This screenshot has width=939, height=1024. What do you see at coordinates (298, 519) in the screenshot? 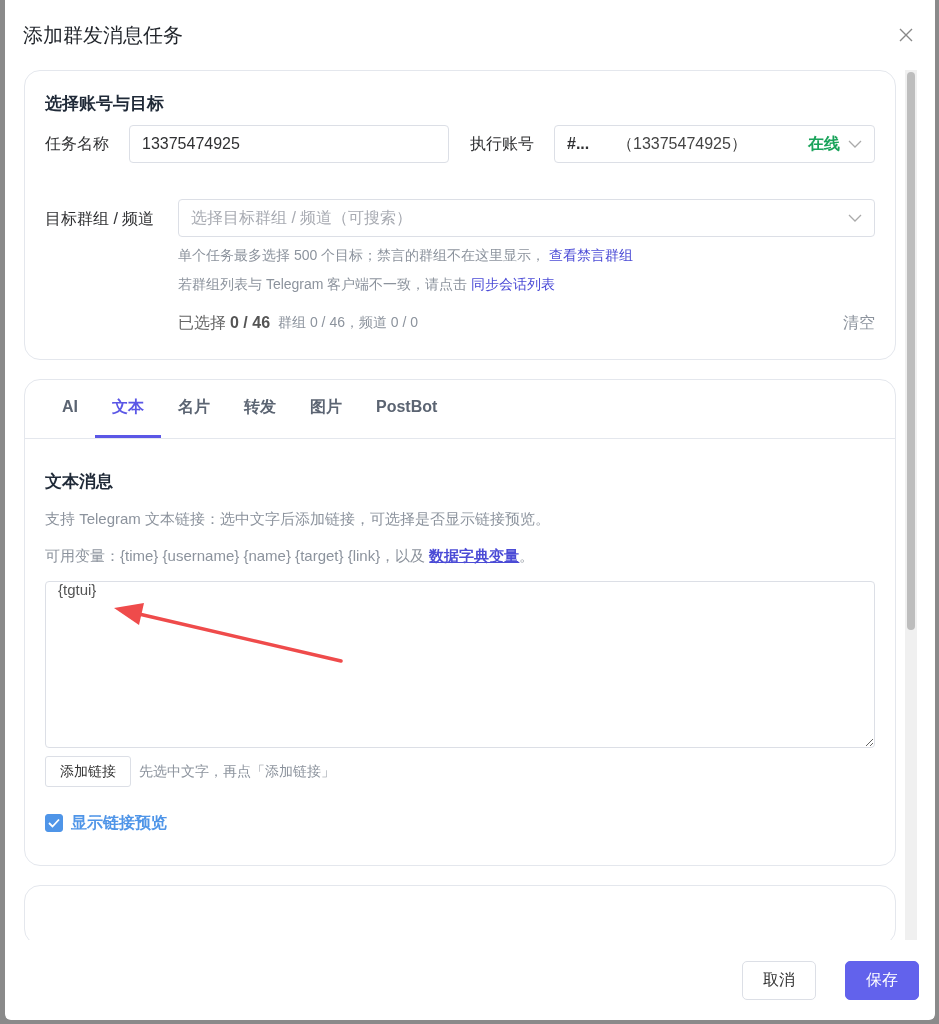
I see `description-text: 支持 Telegram 文本链接：选中文字后添加链接，可选择是否显示链接预览。` at bounding box center [298, 519].